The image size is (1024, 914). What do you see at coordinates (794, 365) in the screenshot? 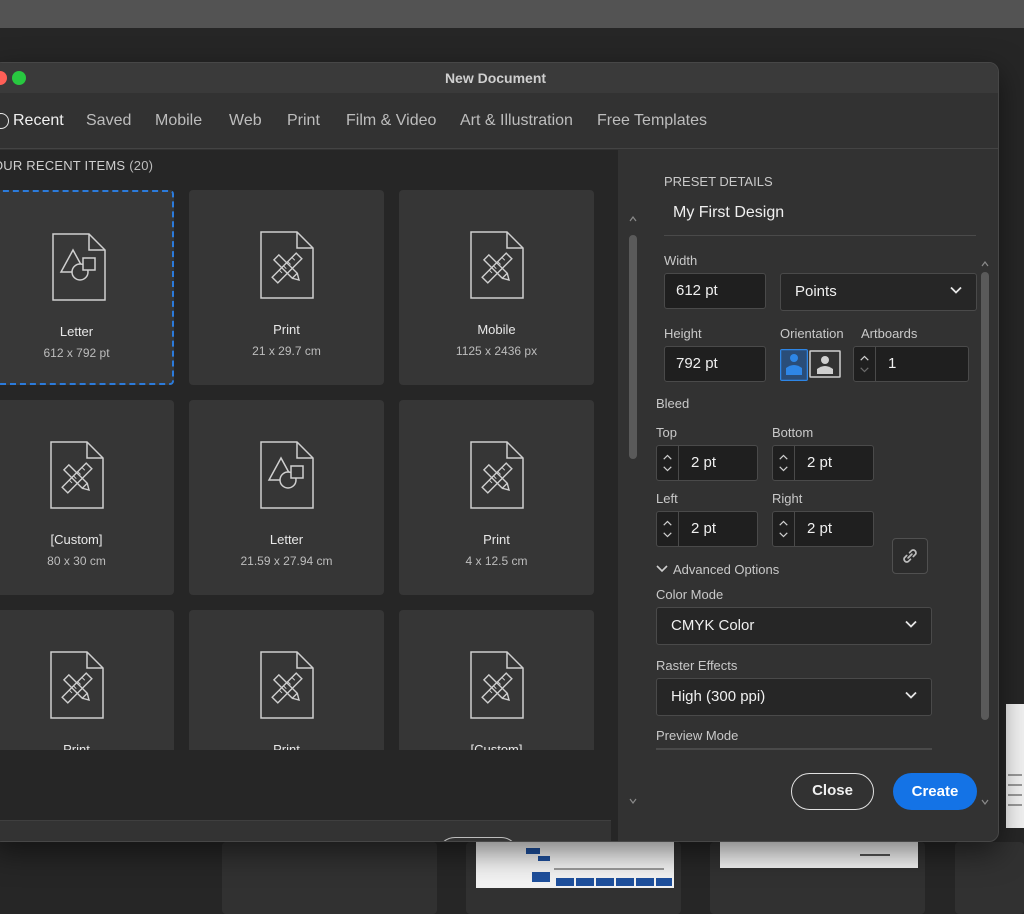
I see `portrait-orientation-button` at bounding box center [794, 365].